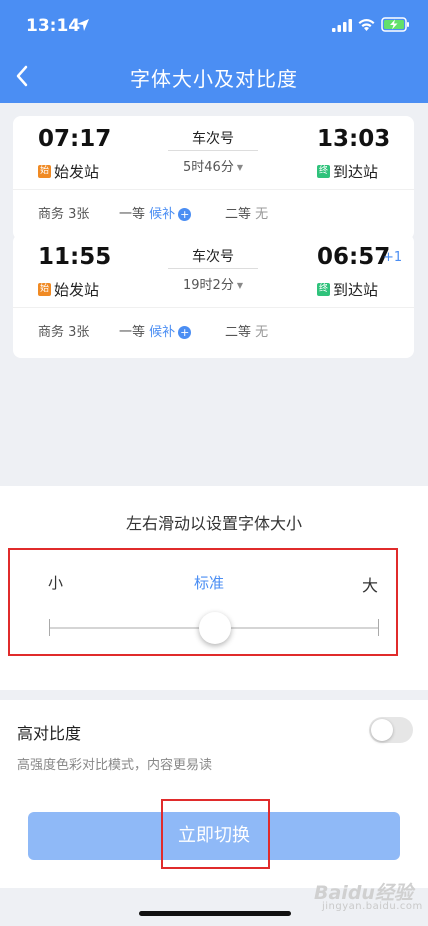 Image resolution: width=428 pixels, height=926 pixels. I want to click on high-contrast-toggle, so click(391, 730).